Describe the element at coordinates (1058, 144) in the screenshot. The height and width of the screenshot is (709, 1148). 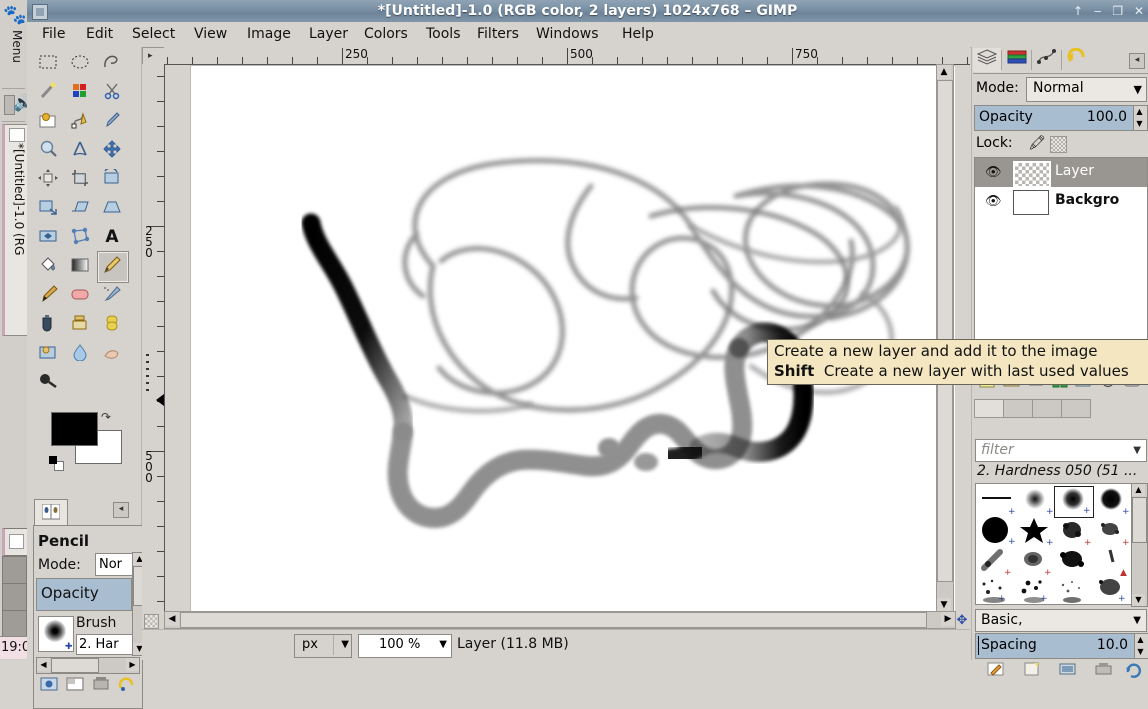
I see `lock-alpha-checker-icon` at that location.